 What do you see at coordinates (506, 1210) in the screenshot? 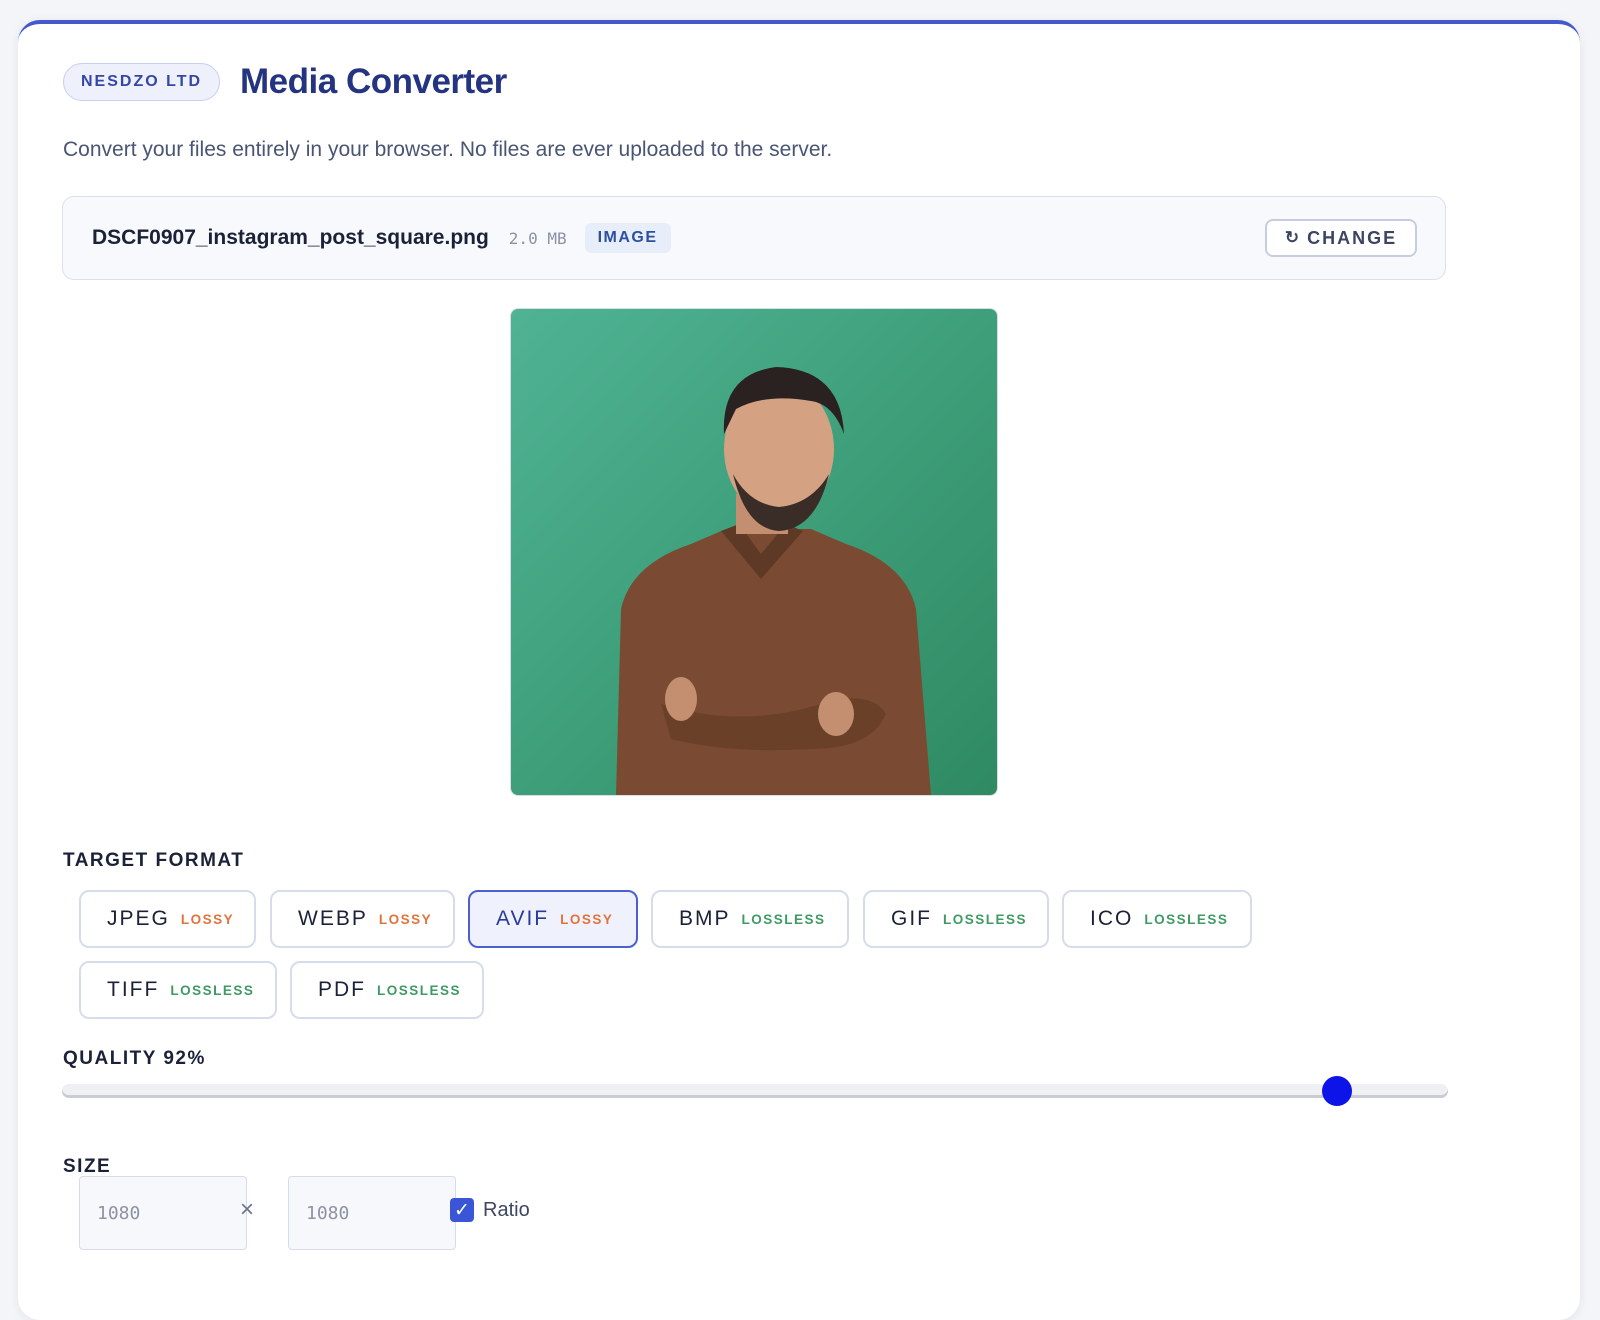
I see `ratio-label: Ratio` at bounding box center [506, 1210].